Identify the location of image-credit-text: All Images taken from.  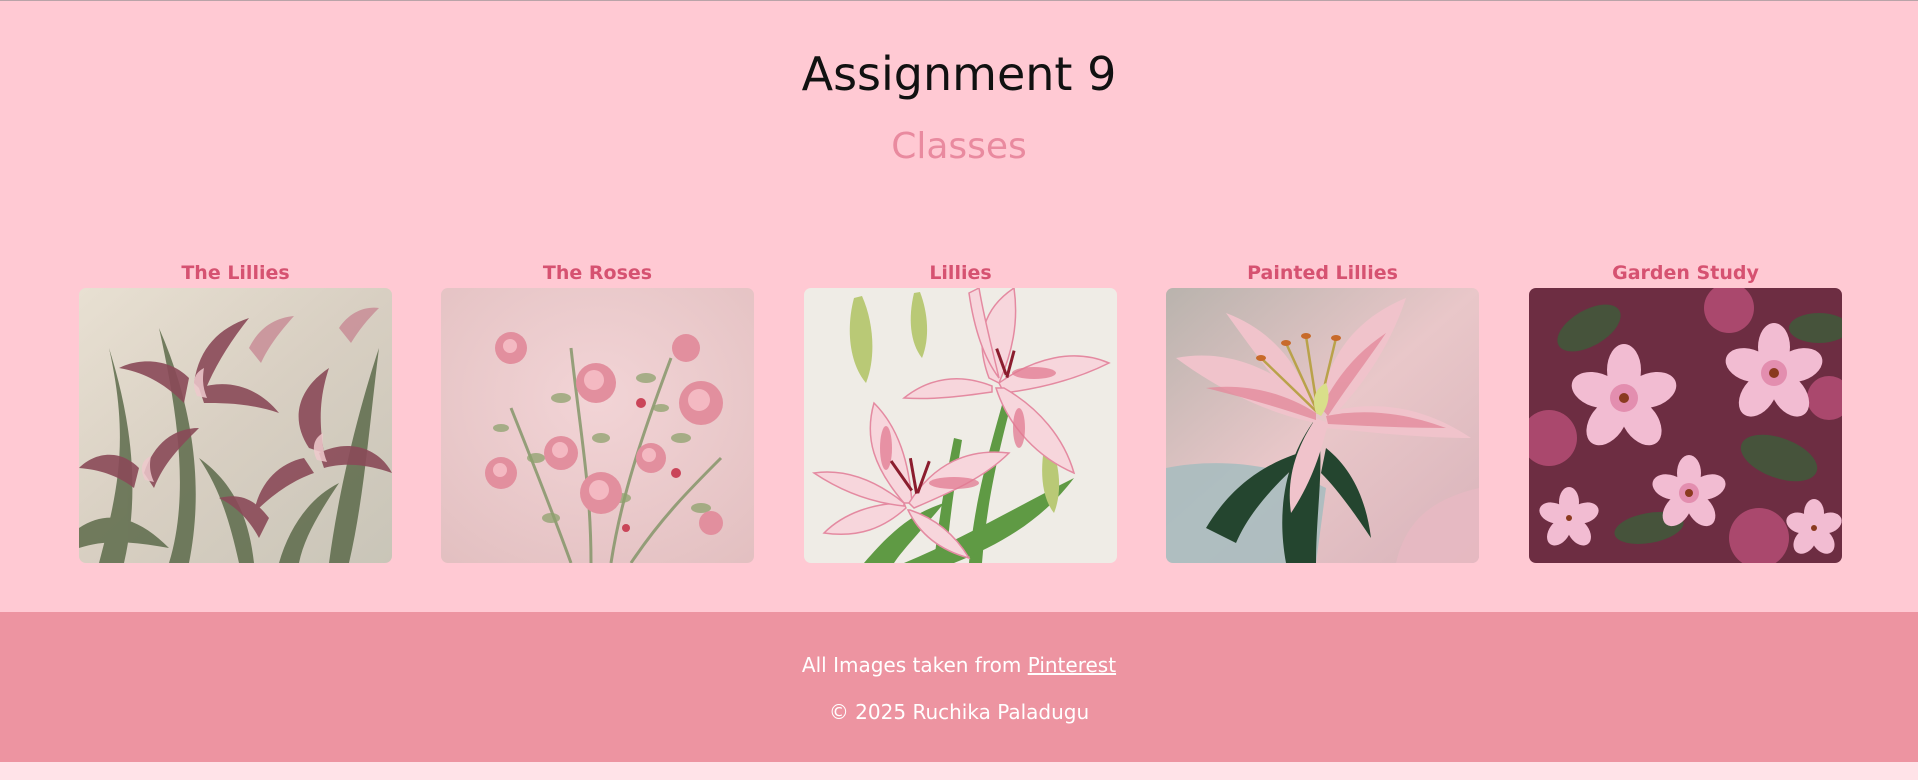
(914, 665).